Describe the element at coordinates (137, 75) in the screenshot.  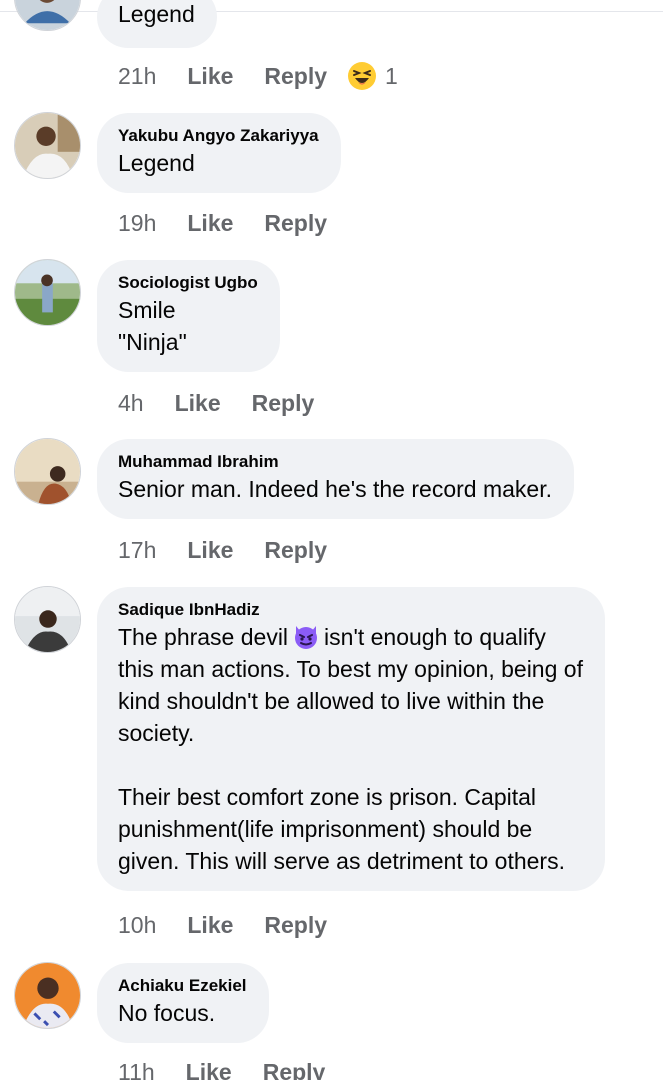
I see `comment-time: 21h` at that location.